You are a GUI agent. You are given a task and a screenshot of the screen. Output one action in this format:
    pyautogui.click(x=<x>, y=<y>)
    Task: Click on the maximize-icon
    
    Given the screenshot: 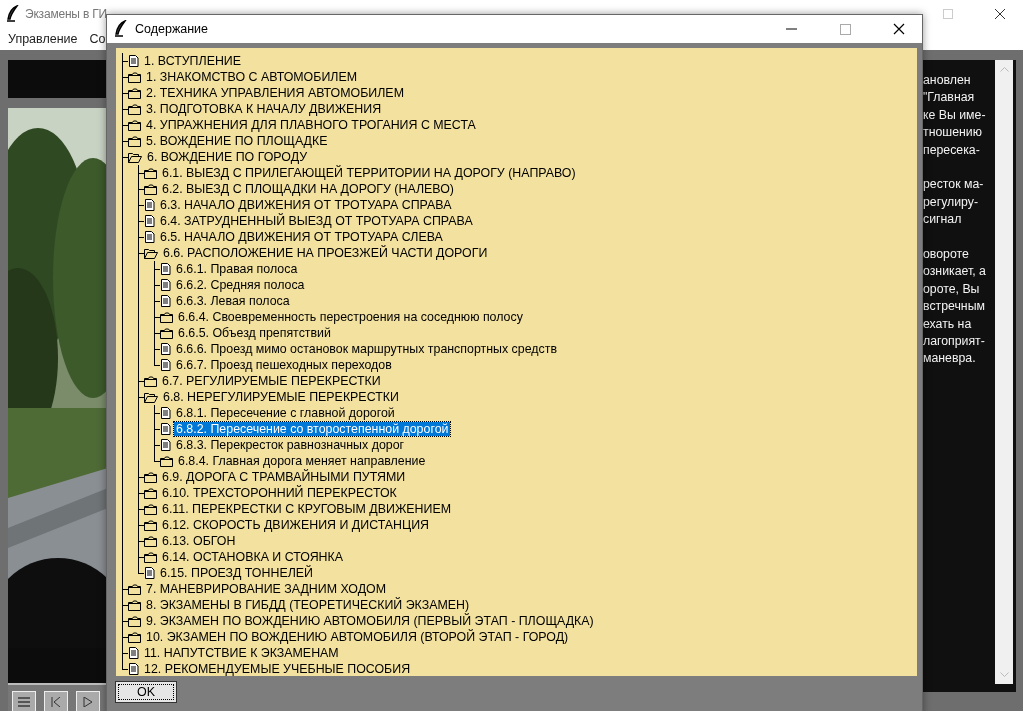 What is the action you would take?
    pyautogui.click(x=845, y=29)
    